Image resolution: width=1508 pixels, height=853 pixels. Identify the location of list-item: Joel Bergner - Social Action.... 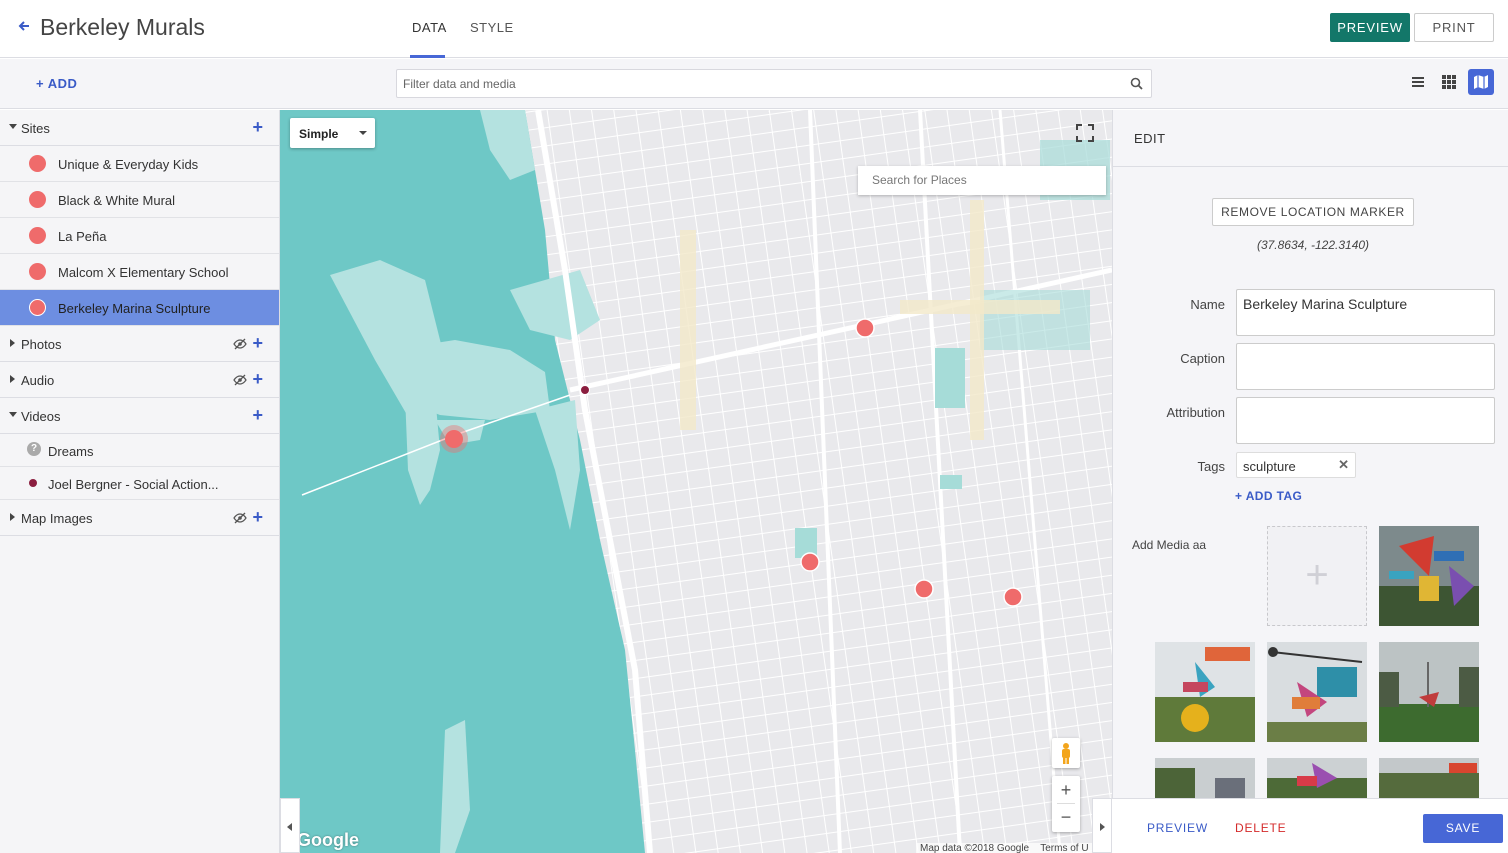
(139, 483).